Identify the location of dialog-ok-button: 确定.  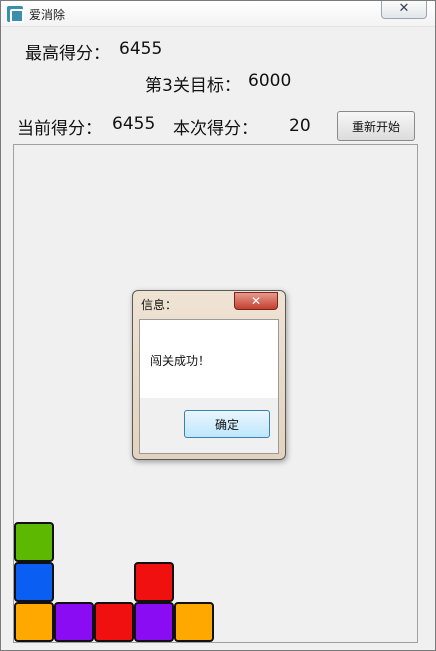
(227, 424).